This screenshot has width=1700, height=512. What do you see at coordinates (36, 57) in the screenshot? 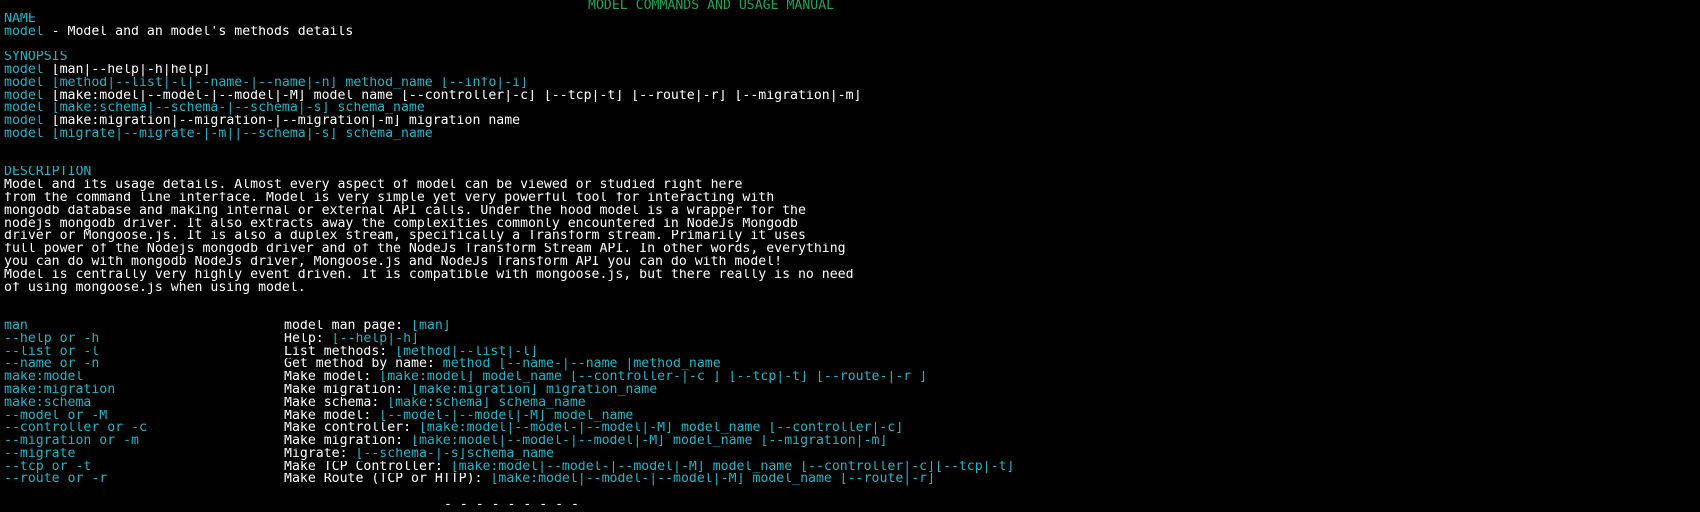
I see `synopsis-heading: SYNOPSIS` at bounding box center [36, 57].